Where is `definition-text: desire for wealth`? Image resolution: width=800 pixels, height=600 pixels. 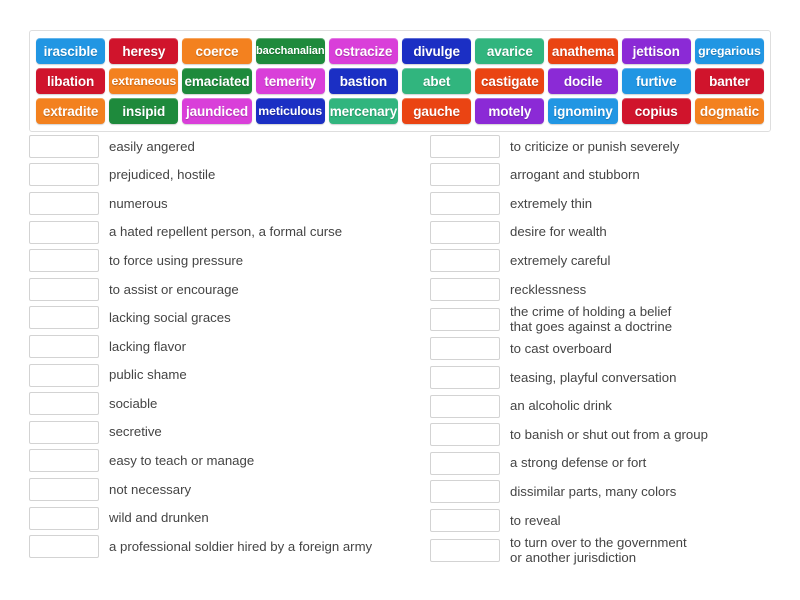
definition-text: desire for wealth is located at coordinates (558, 232).